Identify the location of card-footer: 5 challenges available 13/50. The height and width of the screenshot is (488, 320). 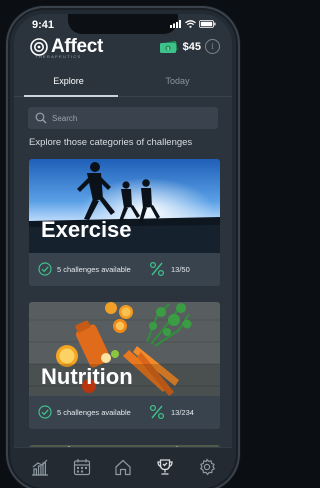
(124, 269).